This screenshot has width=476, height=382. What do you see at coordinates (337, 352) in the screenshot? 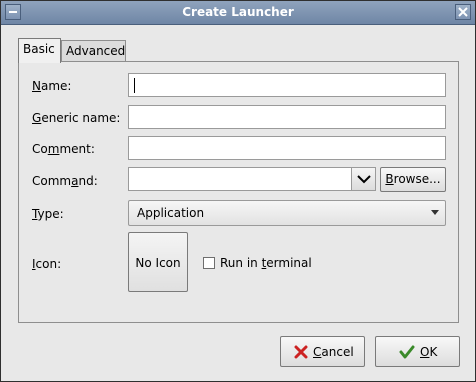
I see `cancel-button-label: ancel` at bounding box center [337, 352].